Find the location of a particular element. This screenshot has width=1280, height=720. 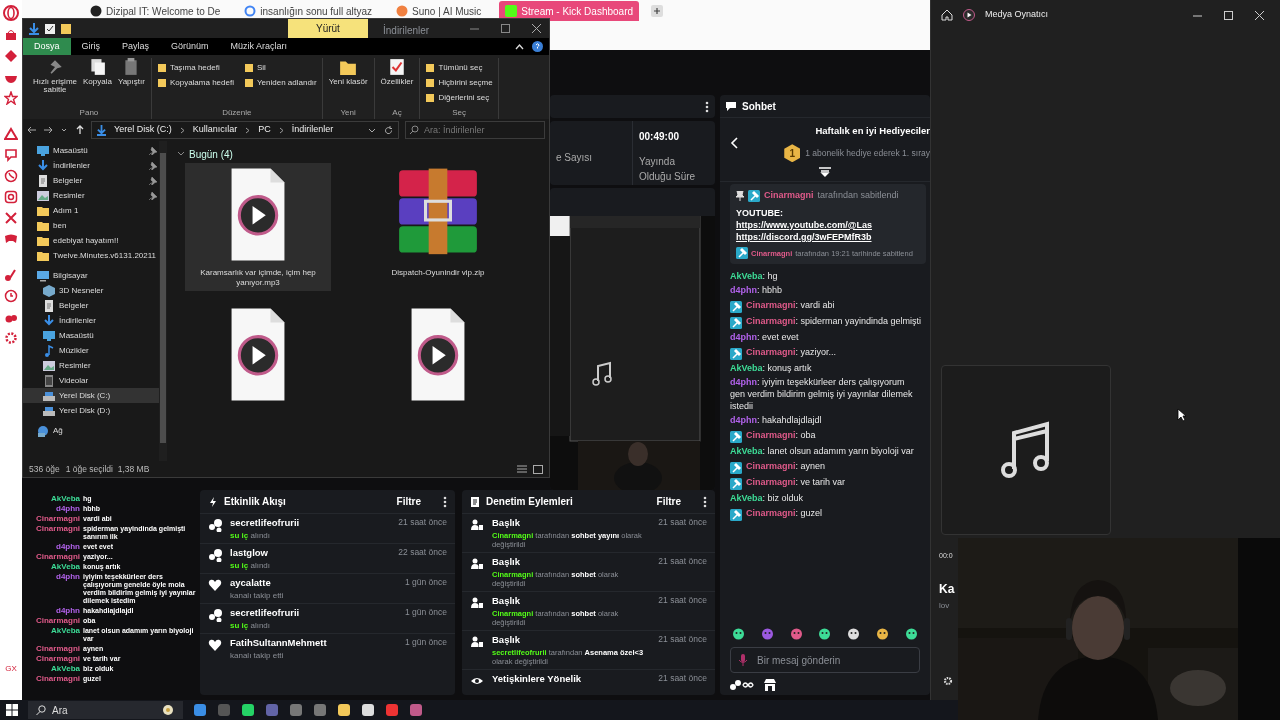

nav-item: Videolar is located at coordinates (91, 380).